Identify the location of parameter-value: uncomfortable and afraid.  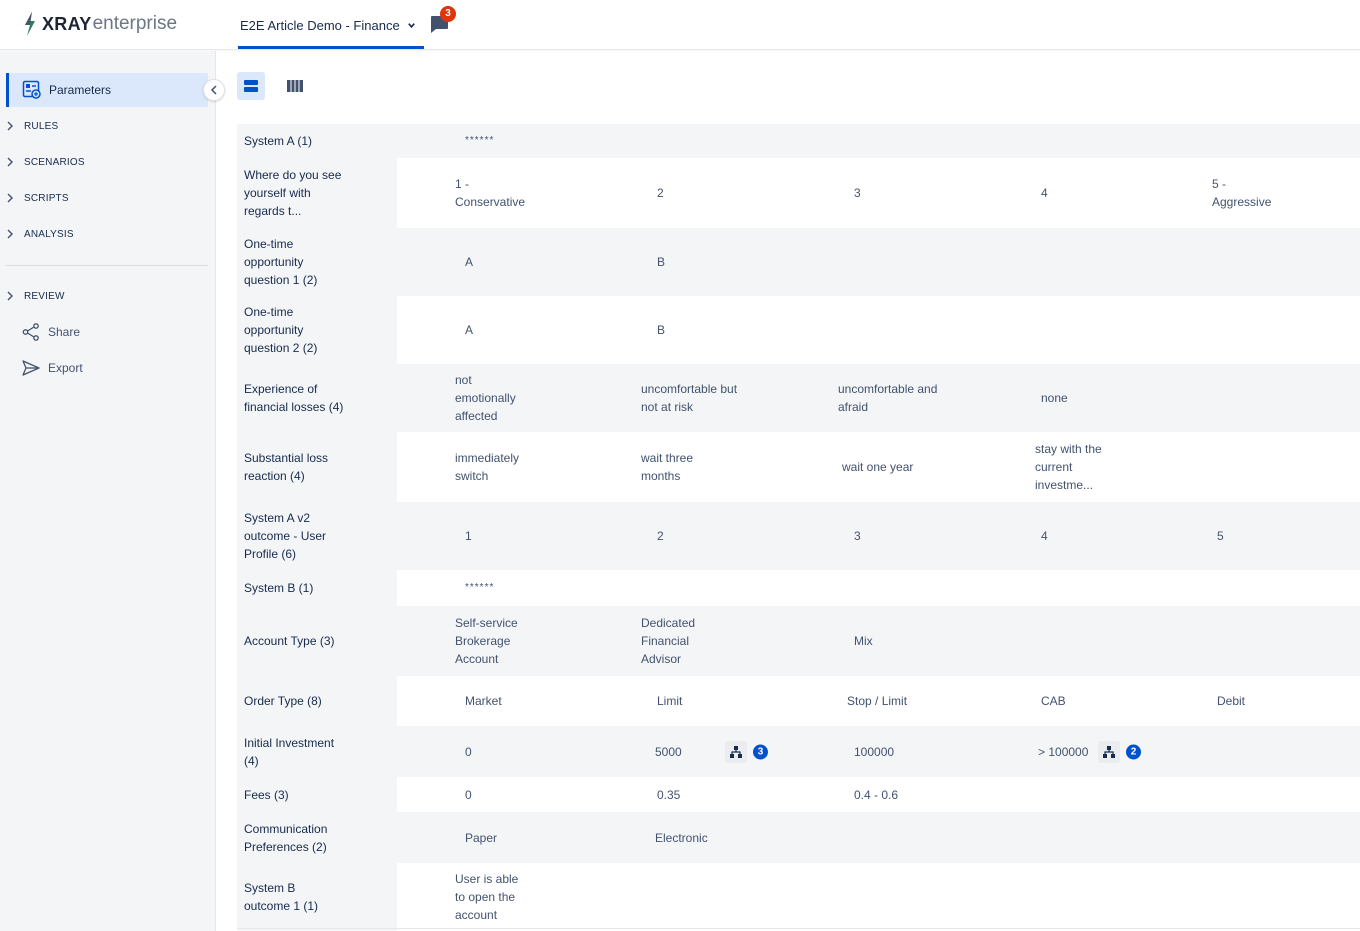
(888, 398).